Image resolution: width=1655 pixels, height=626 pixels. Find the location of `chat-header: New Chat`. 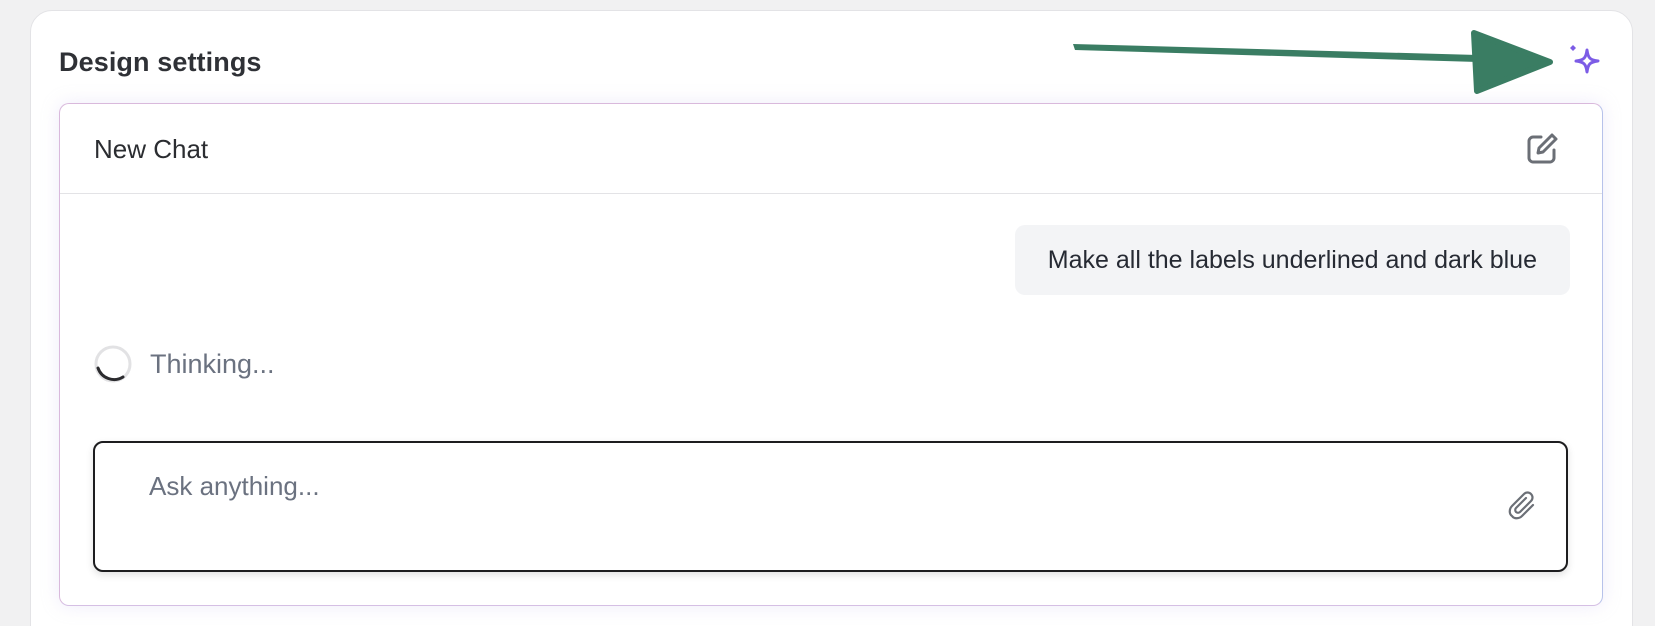

chat-header: New Chat is located at coordinates (831, 149).